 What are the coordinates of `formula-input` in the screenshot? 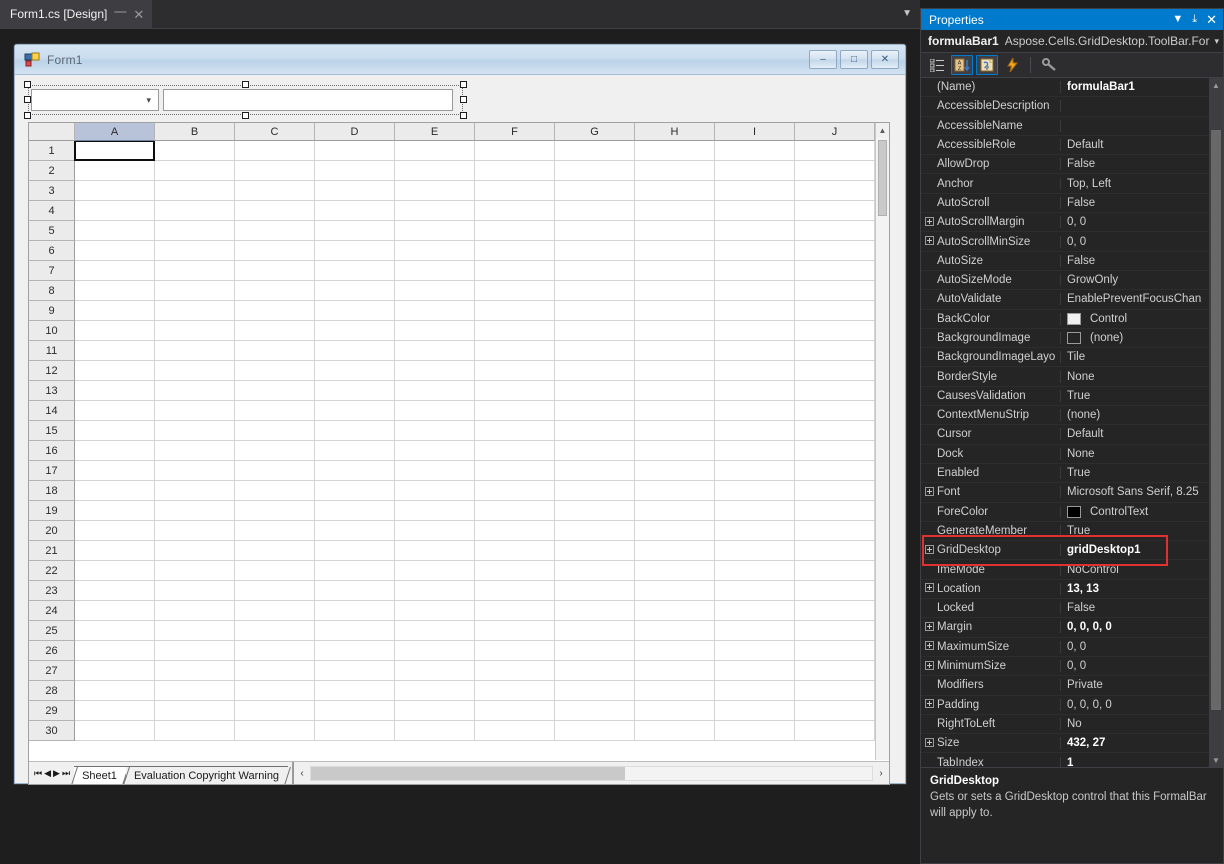 It's located at (308, 100).